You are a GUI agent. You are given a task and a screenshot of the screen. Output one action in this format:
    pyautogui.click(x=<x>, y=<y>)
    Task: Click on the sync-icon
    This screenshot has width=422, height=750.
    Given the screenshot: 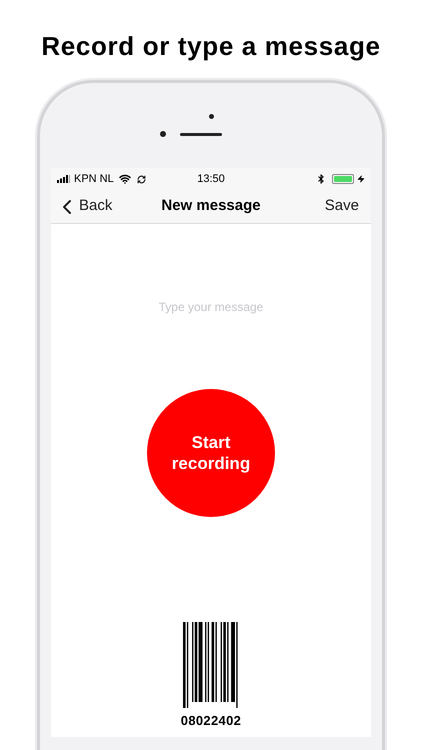 What is the action you would take?
    pyautogui.click(x=141, y=179)
    